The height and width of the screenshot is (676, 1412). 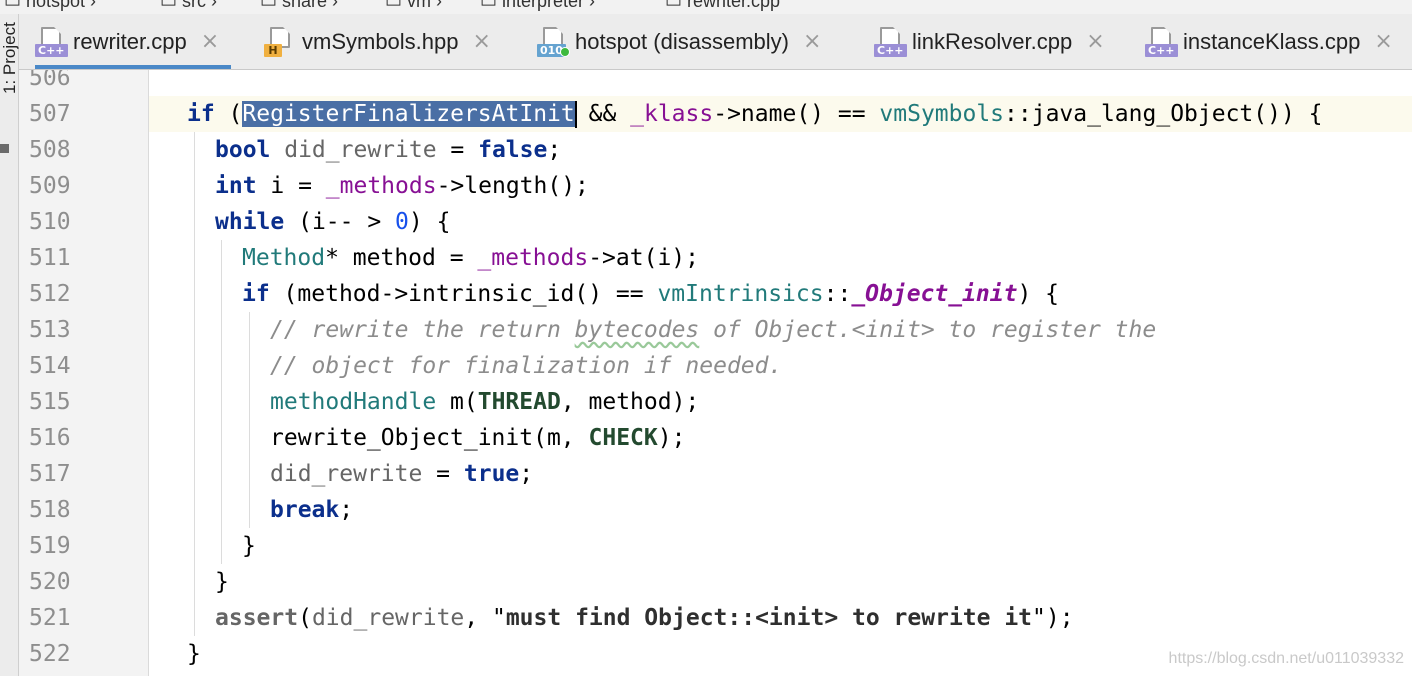 I want to click on code-line: Method* method = _methods->at(i);, so click(x=780, y=258).